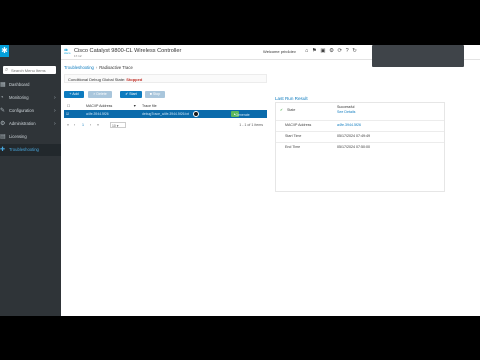  Describe the element at coordinates (30, 150) in the screenshot. I see `sidebar-item-troubleshooting: ✚ Troubleshooting` at that location.